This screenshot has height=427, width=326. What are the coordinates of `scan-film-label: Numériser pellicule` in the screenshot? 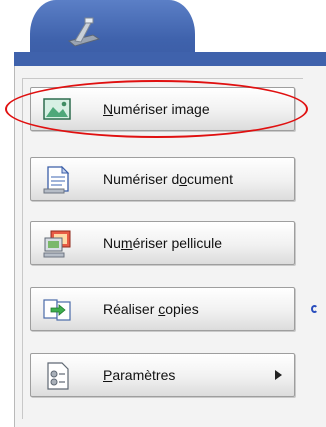 It's located at (163, 243).